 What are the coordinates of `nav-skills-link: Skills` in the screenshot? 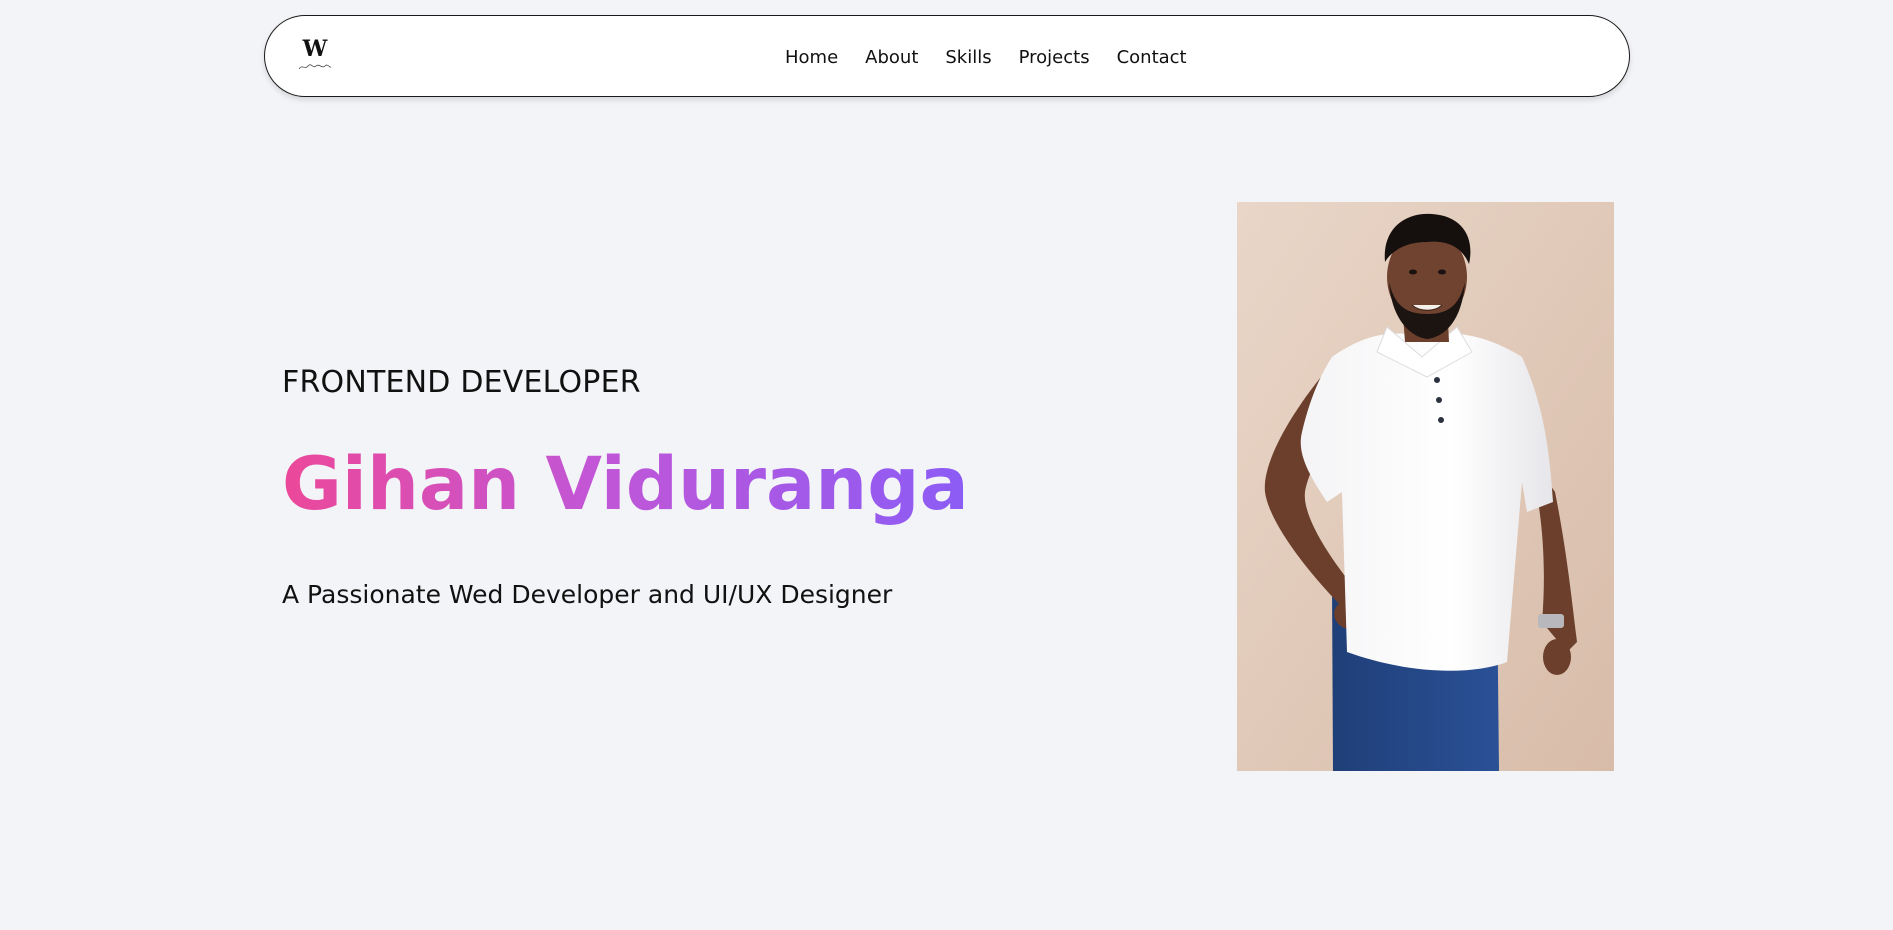 It's located at (968, 57).